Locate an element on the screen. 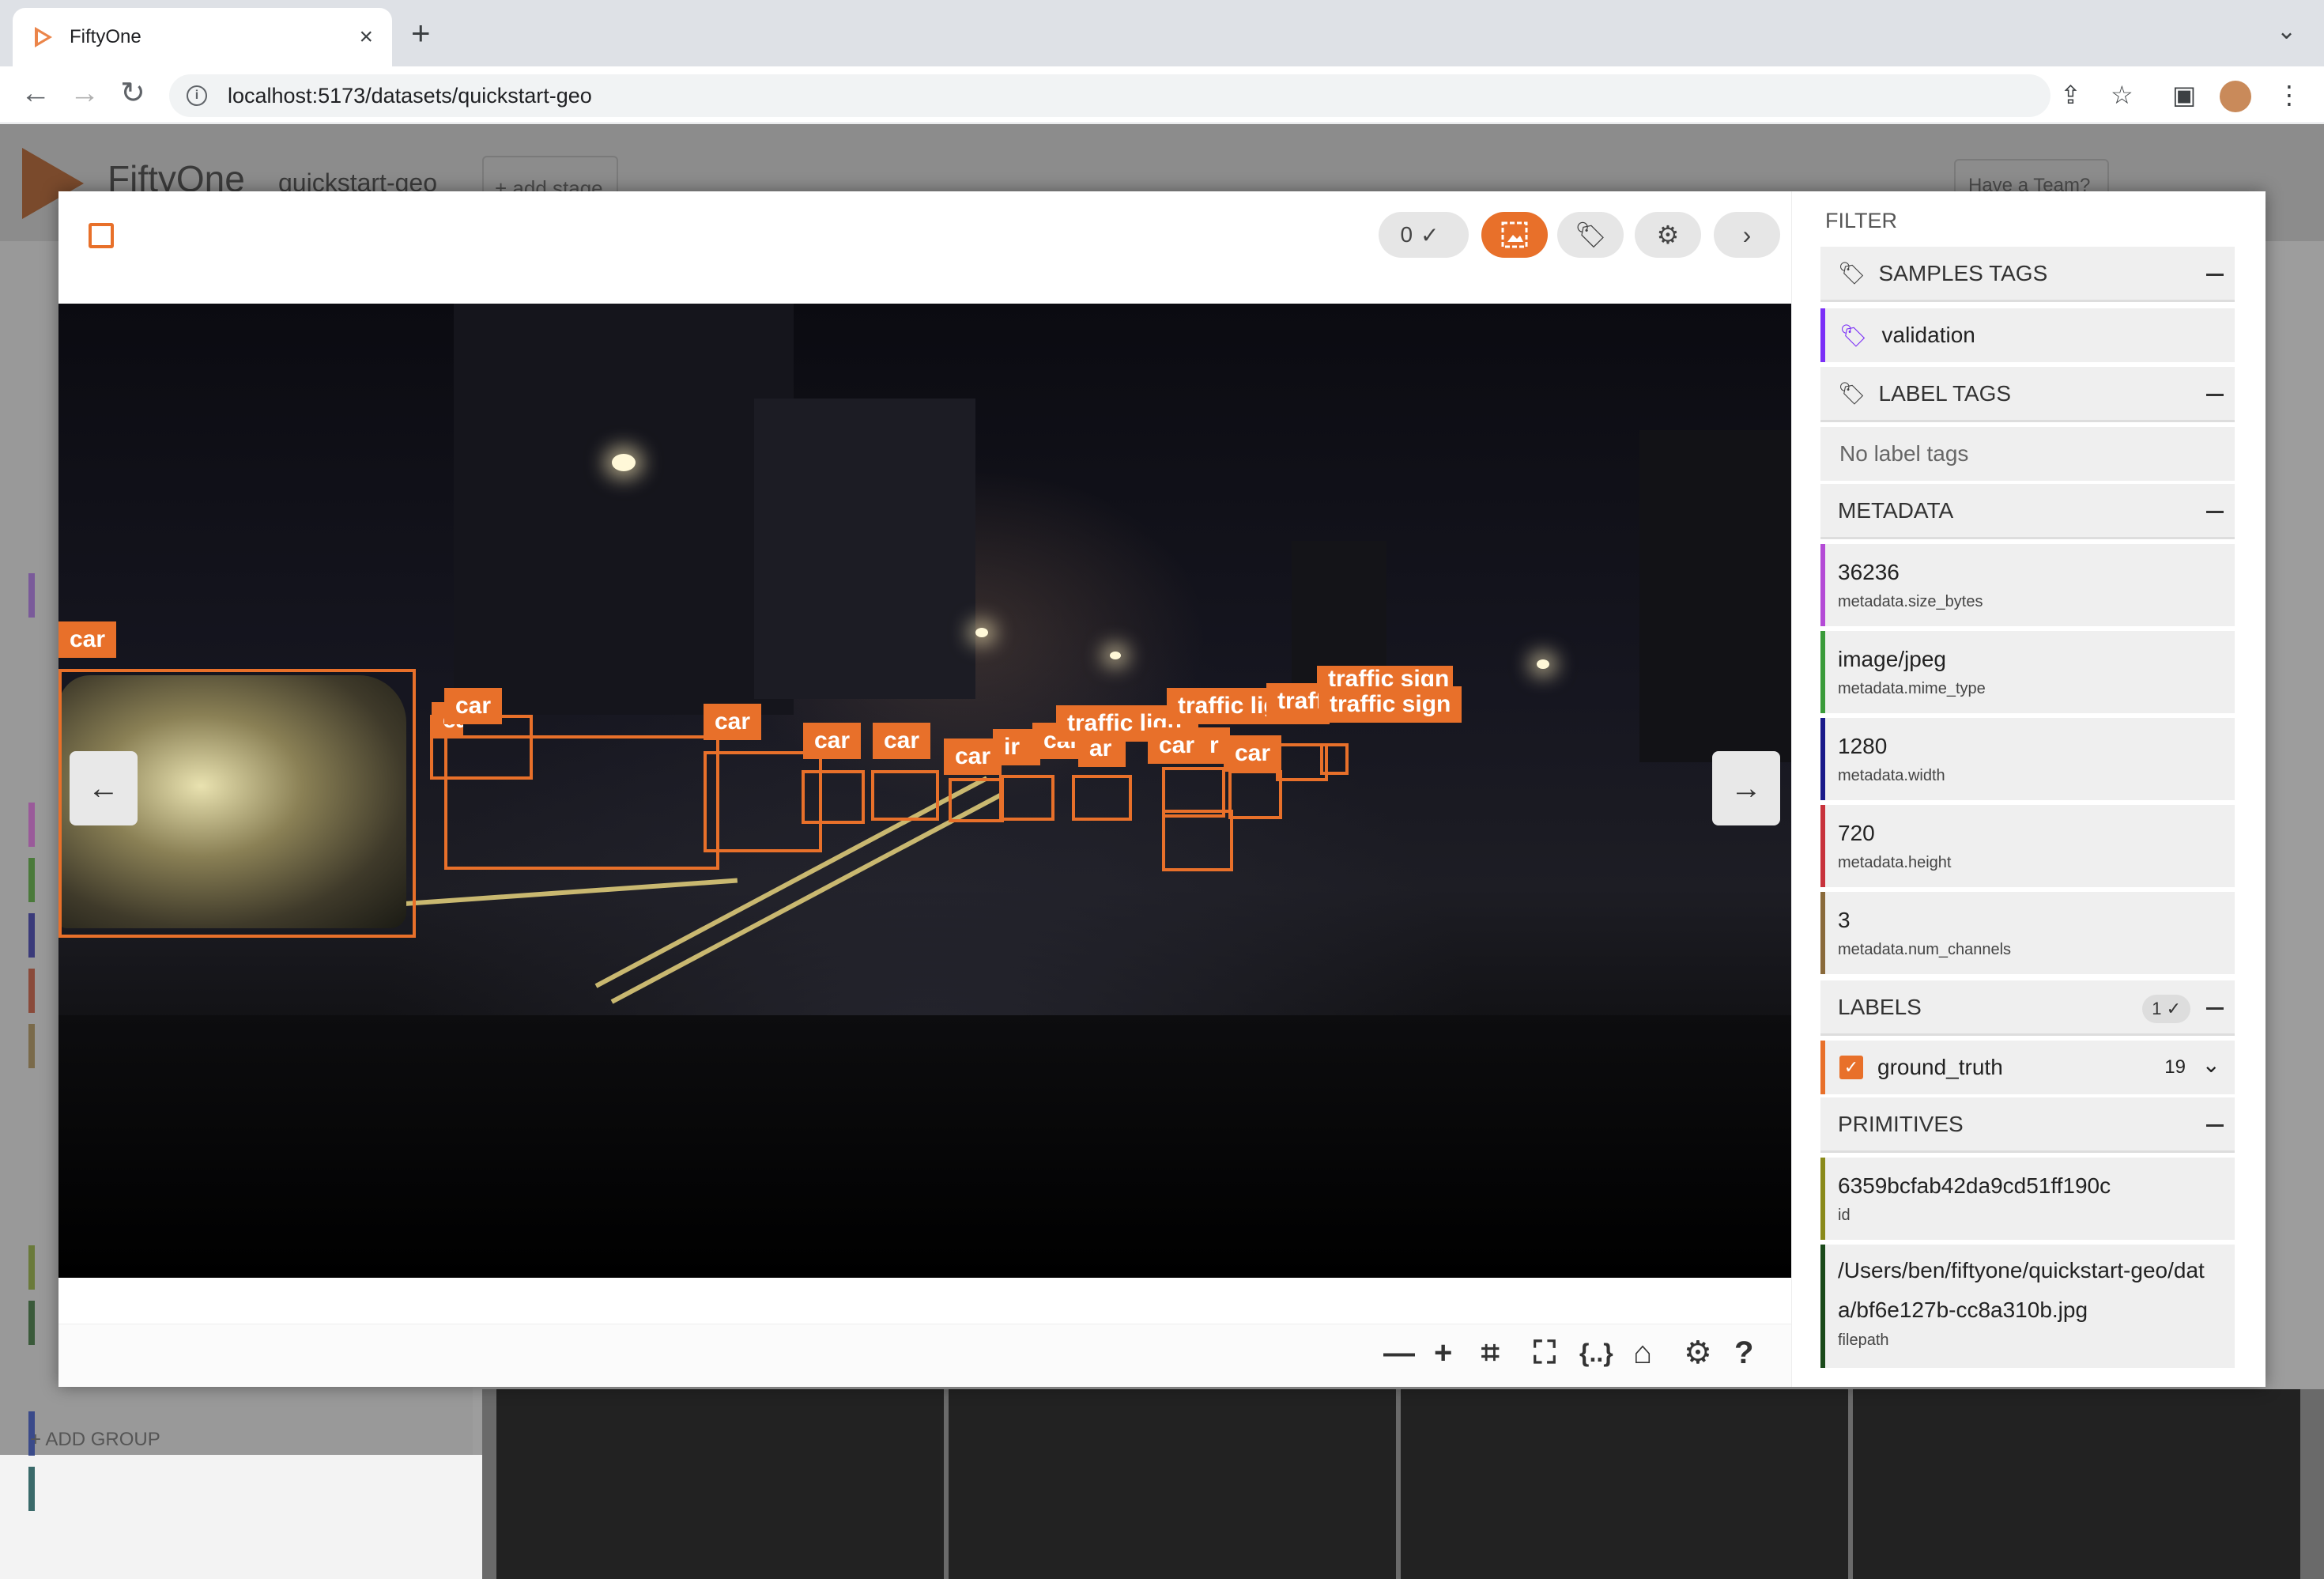 Image resolution: width=2324 pixels, height=1579 pixels. bookmark-star-icon: ☆ is located at coordinates (2122, 95).